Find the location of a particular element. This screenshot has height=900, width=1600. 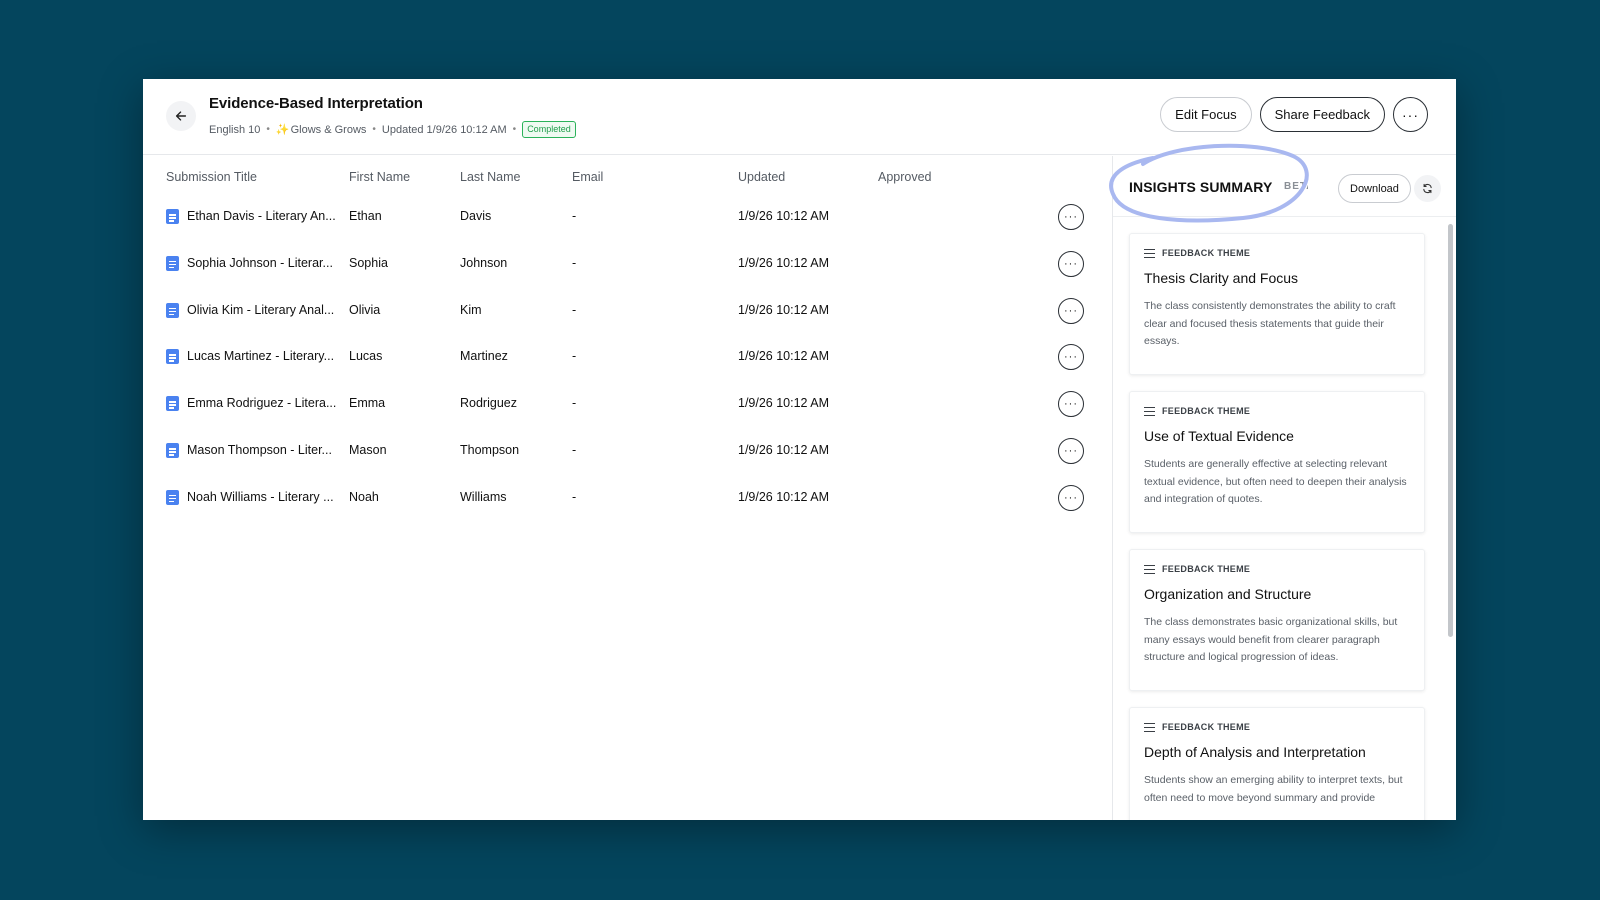

card-title: Depth of Analysis and Interpretation is located at coordinates (1255, 752).